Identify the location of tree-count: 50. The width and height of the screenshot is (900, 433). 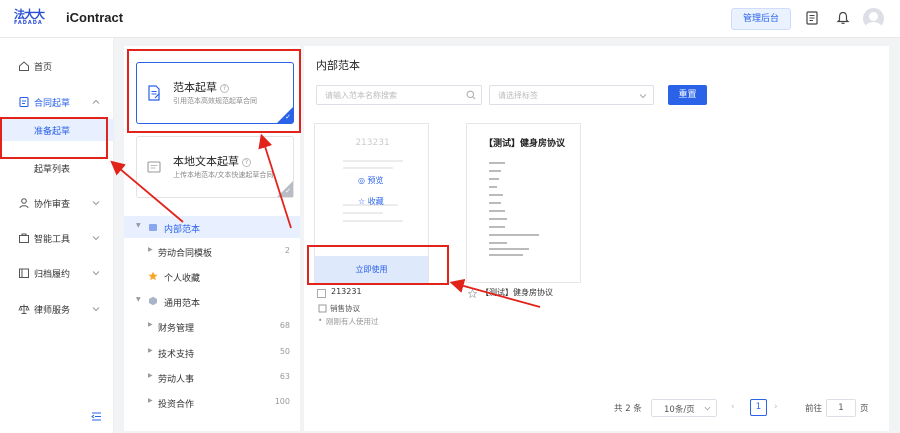
(284, 351).